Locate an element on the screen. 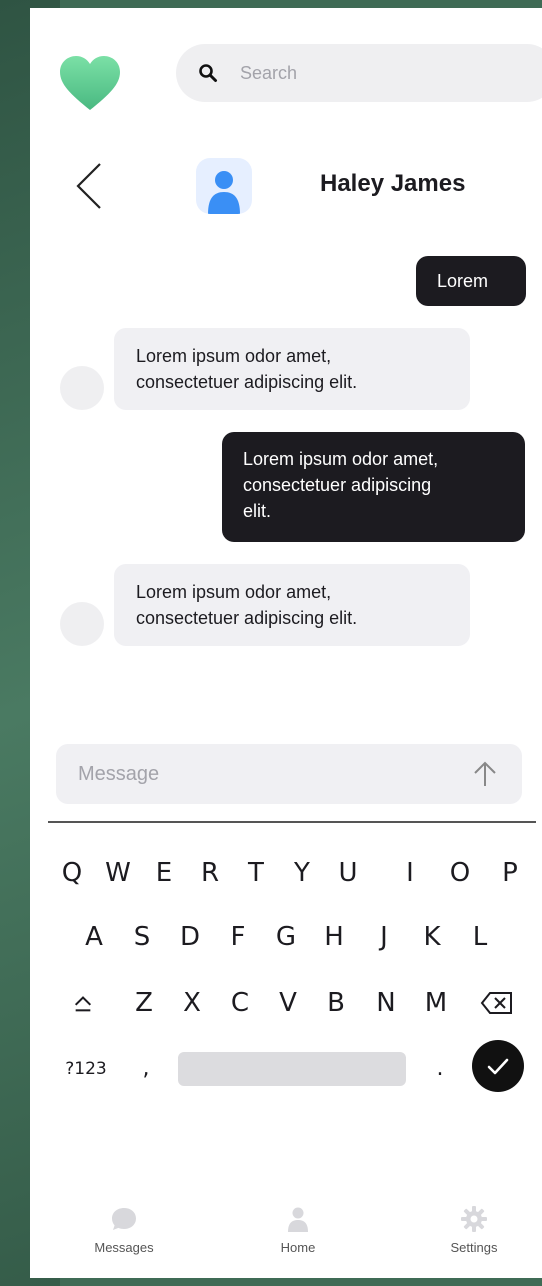 The image size is (542, 1286). arrow-up-icon is located at coordinates (485, 774).